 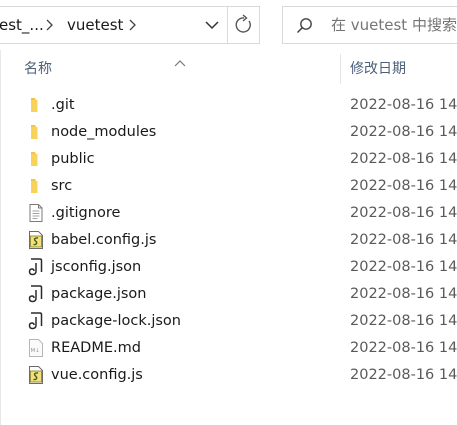 What do you see at coordinates (378, 69) in the screenshot?
I see `column-header-date: 修改日期` at bounding box center [378, 69].